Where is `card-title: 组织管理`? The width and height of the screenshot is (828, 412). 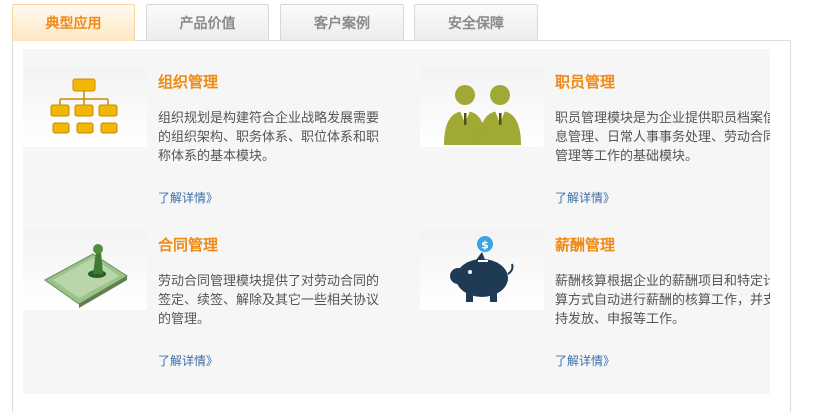 card-title: 组织管理 is located at coordinates (188, 82).